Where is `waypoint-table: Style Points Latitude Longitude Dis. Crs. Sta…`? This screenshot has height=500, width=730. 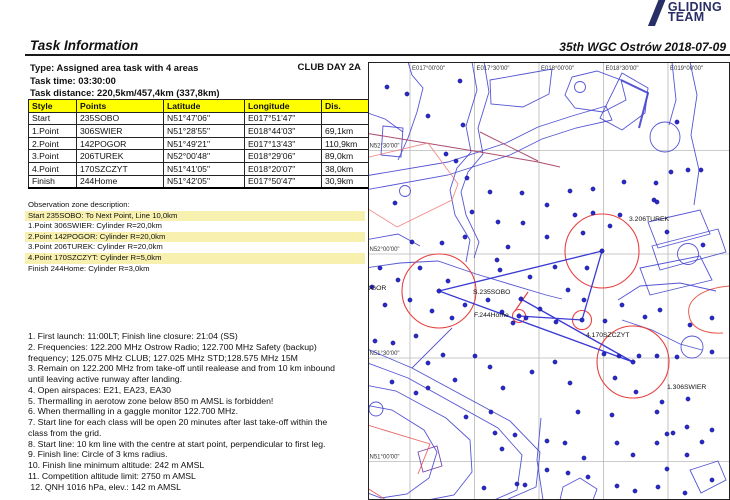
waypoint-table: Style Points Latitude Longitude Dis. Crs. Sta… is located at coordinates (217, 144).